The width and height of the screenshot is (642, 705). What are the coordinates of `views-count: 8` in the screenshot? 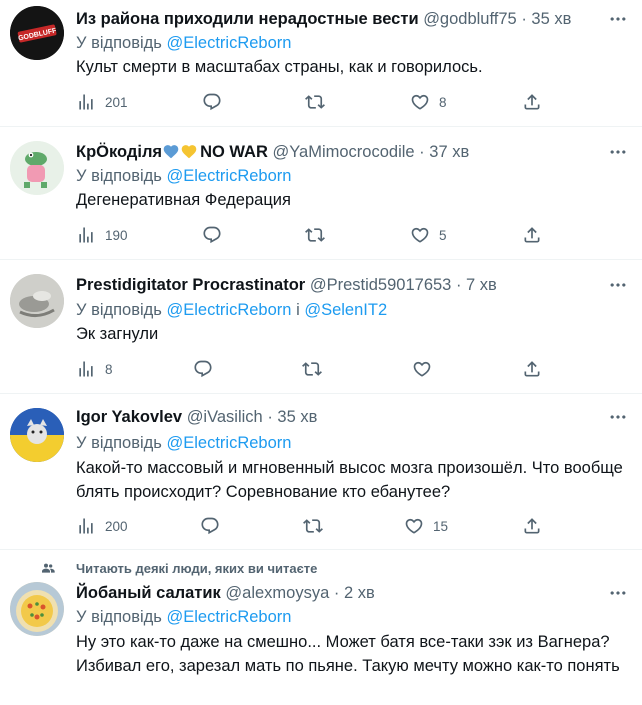 It's located at (109, 369).